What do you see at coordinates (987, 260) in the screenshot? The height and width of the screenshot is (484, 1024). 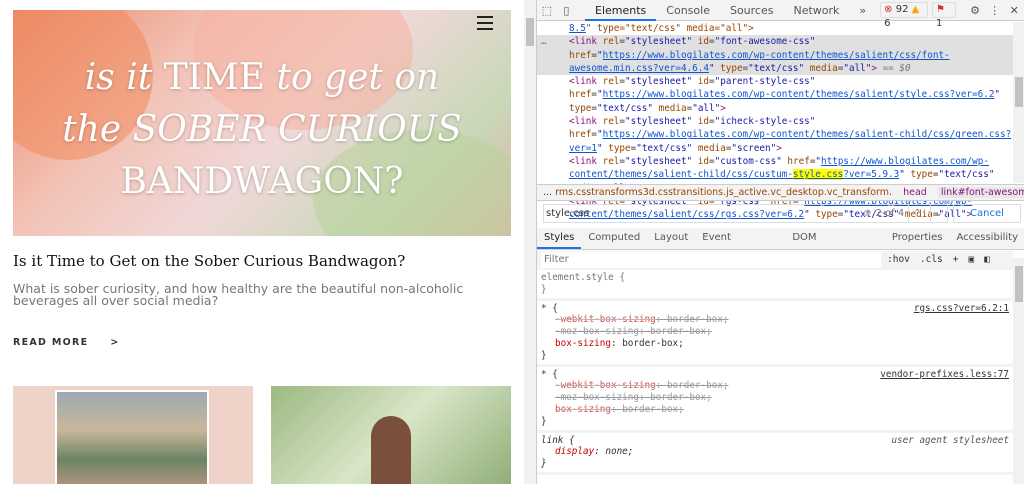 I see `toggle-sidebar-icon: ◧` at bounding box center [987, 260].